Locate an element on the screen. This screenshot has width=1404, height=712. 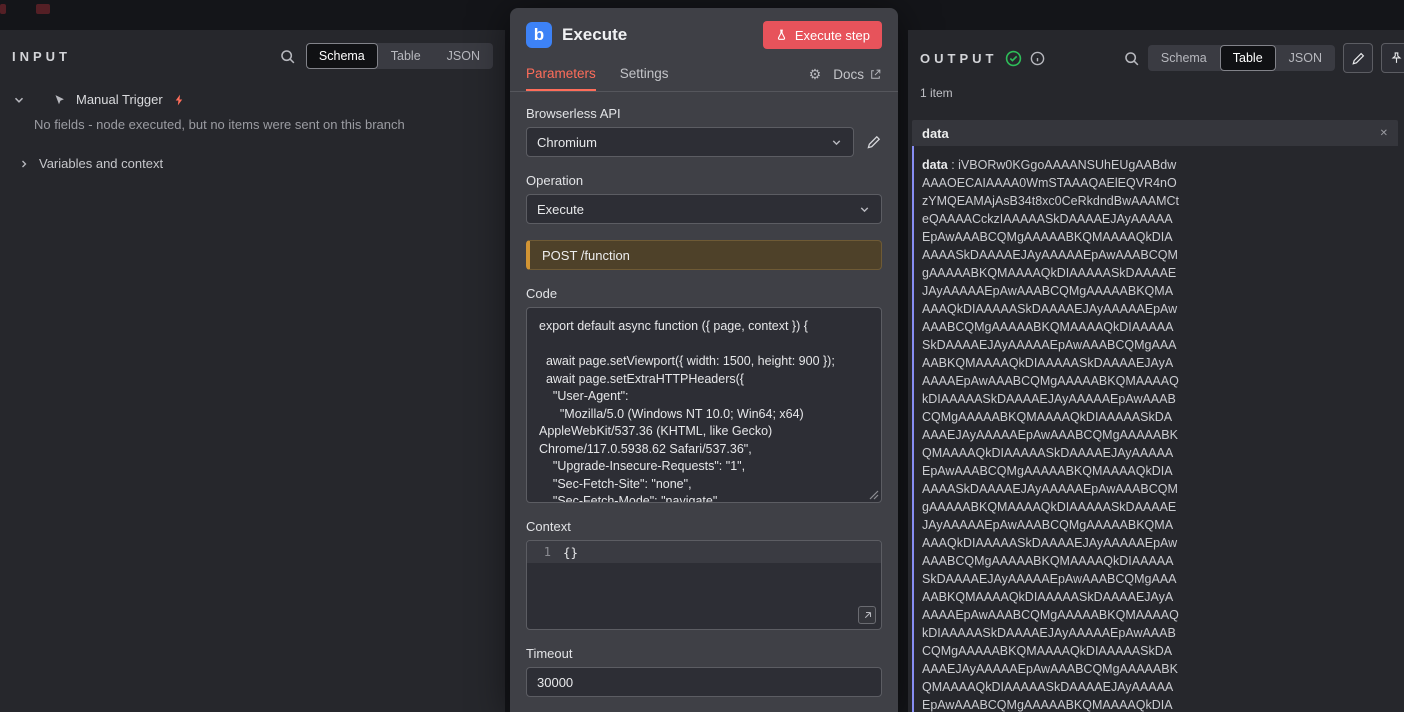
timeout-input is located at coordinates (704, 682).